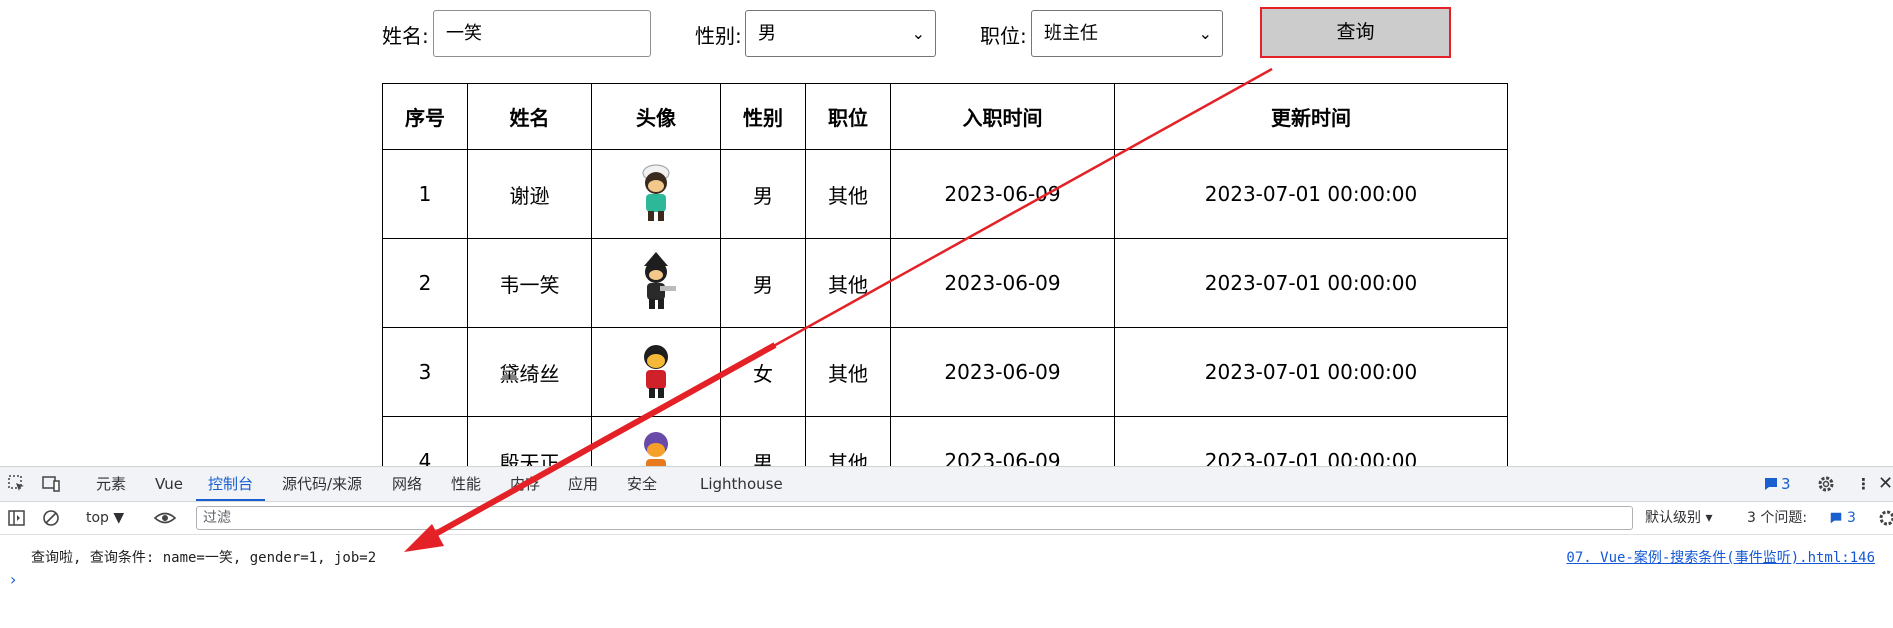 This screenshot has width=1893, height=628. What do you see at coordinates (946, 35) in the screenshot?
I see `search-form: 姓名: 一笑 性别: 男 ⌄ 职位: 班主任 ⌄ 查询` at bounding box center [946, 35].